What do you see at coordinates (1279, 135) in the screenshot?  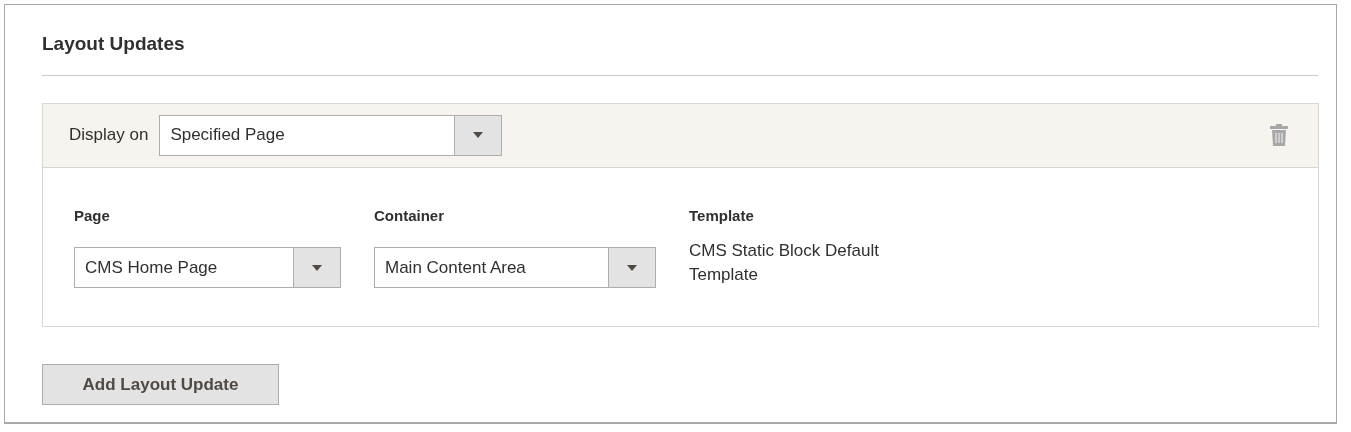 I see `trash-icon` at bounding box center [1279, 135].